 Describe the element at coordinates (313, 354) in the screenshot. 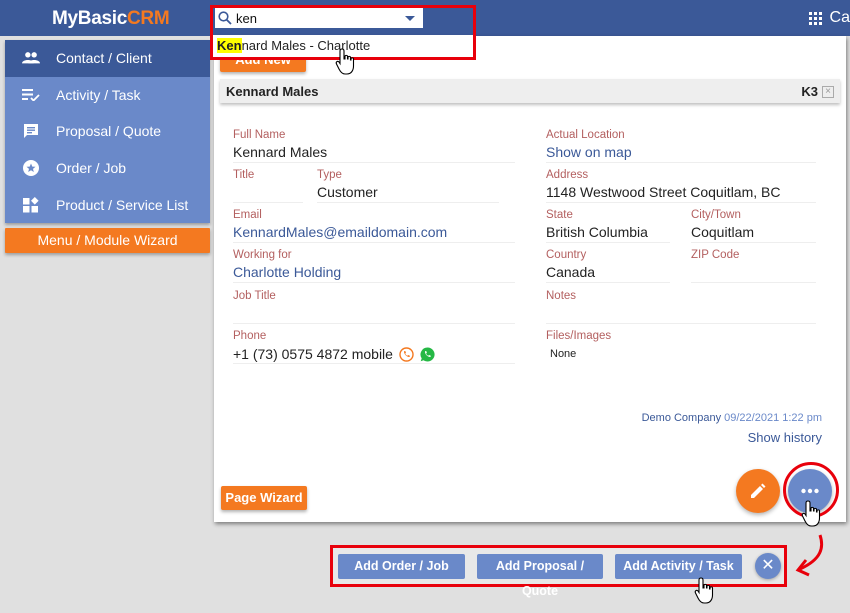

I see `phone-value: +1 (73) 0575 4872 mobile` at that location.